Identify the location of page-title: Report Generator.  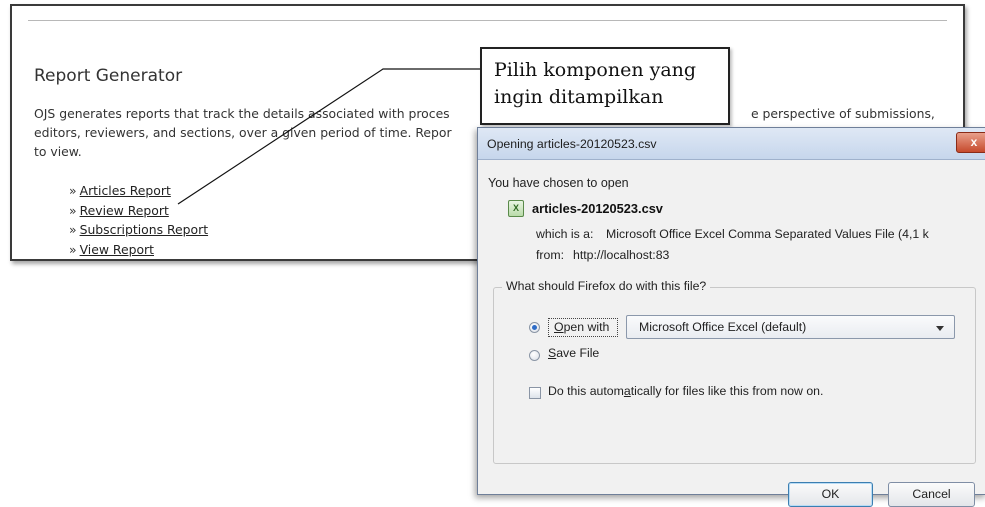
(108, 76).